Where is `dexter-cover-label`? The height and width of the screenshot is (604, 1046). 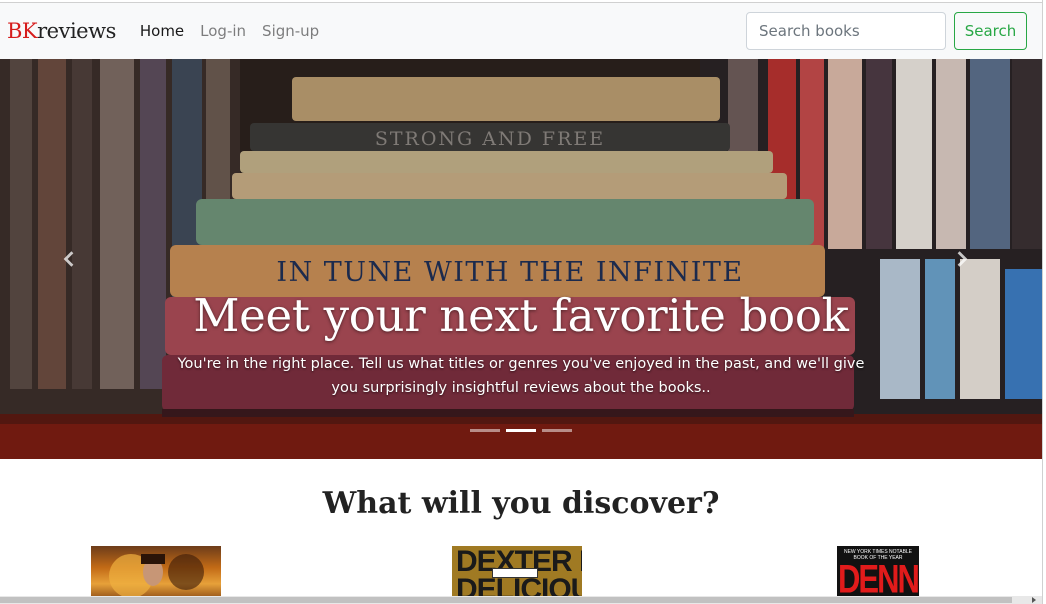 dexter-cover-label is located at coordinates (515, 573).